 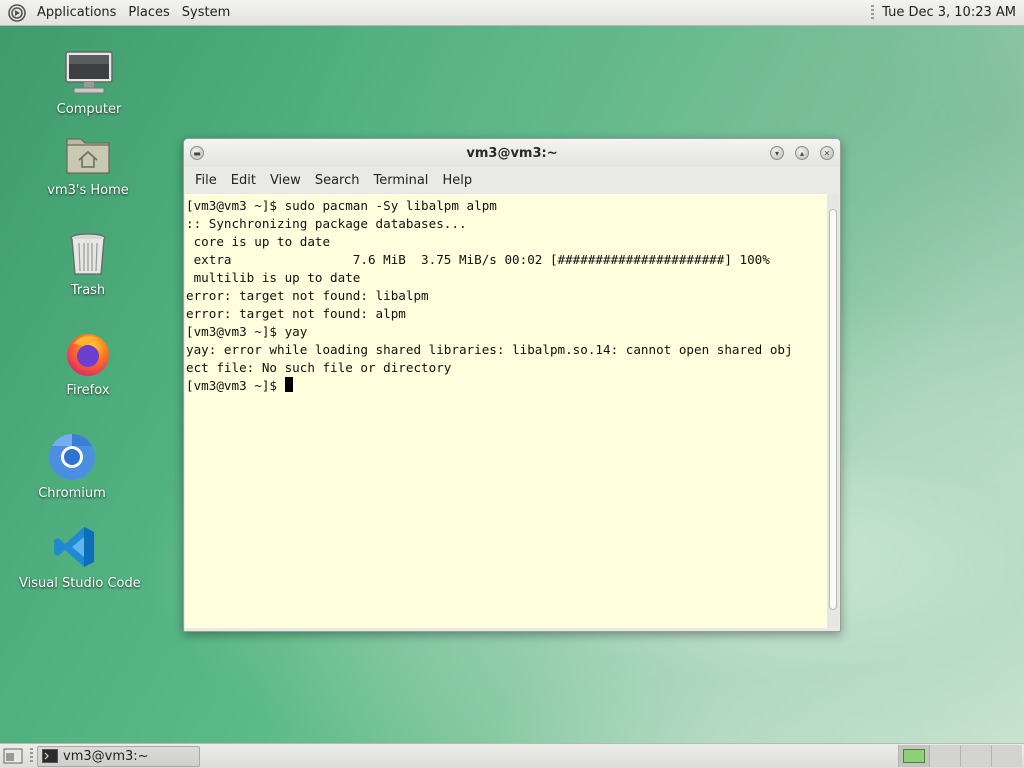 I want to click on desktop-icon-home: vm3's Home, so click(x=88, y=163).